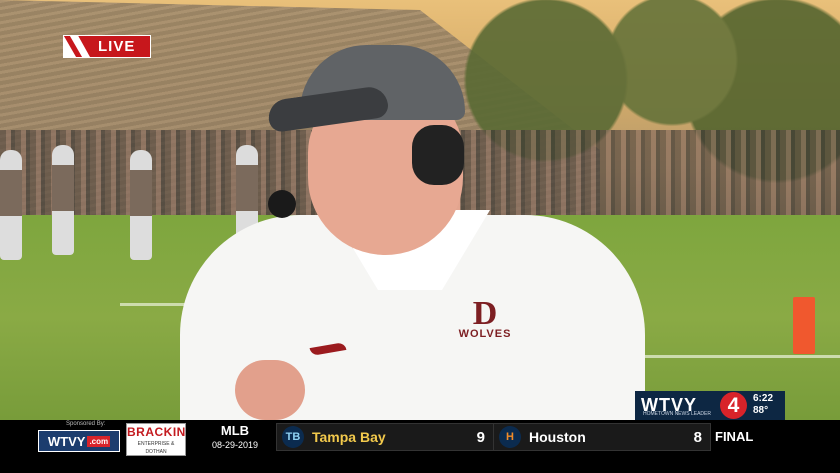 This screenshot has width=840, height=473. What do you see at coordinates (235, 430) in the screenshot?
I see `league-name: MLB` at bounding box center [235, 430].